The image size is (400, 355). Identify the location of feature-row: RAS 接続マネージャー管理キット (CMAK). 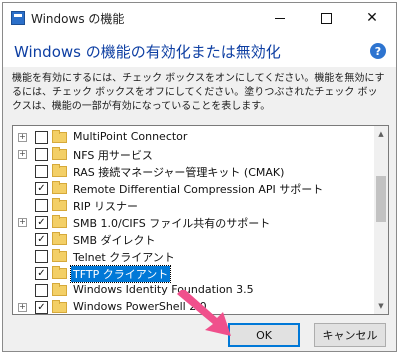
(193, 171).